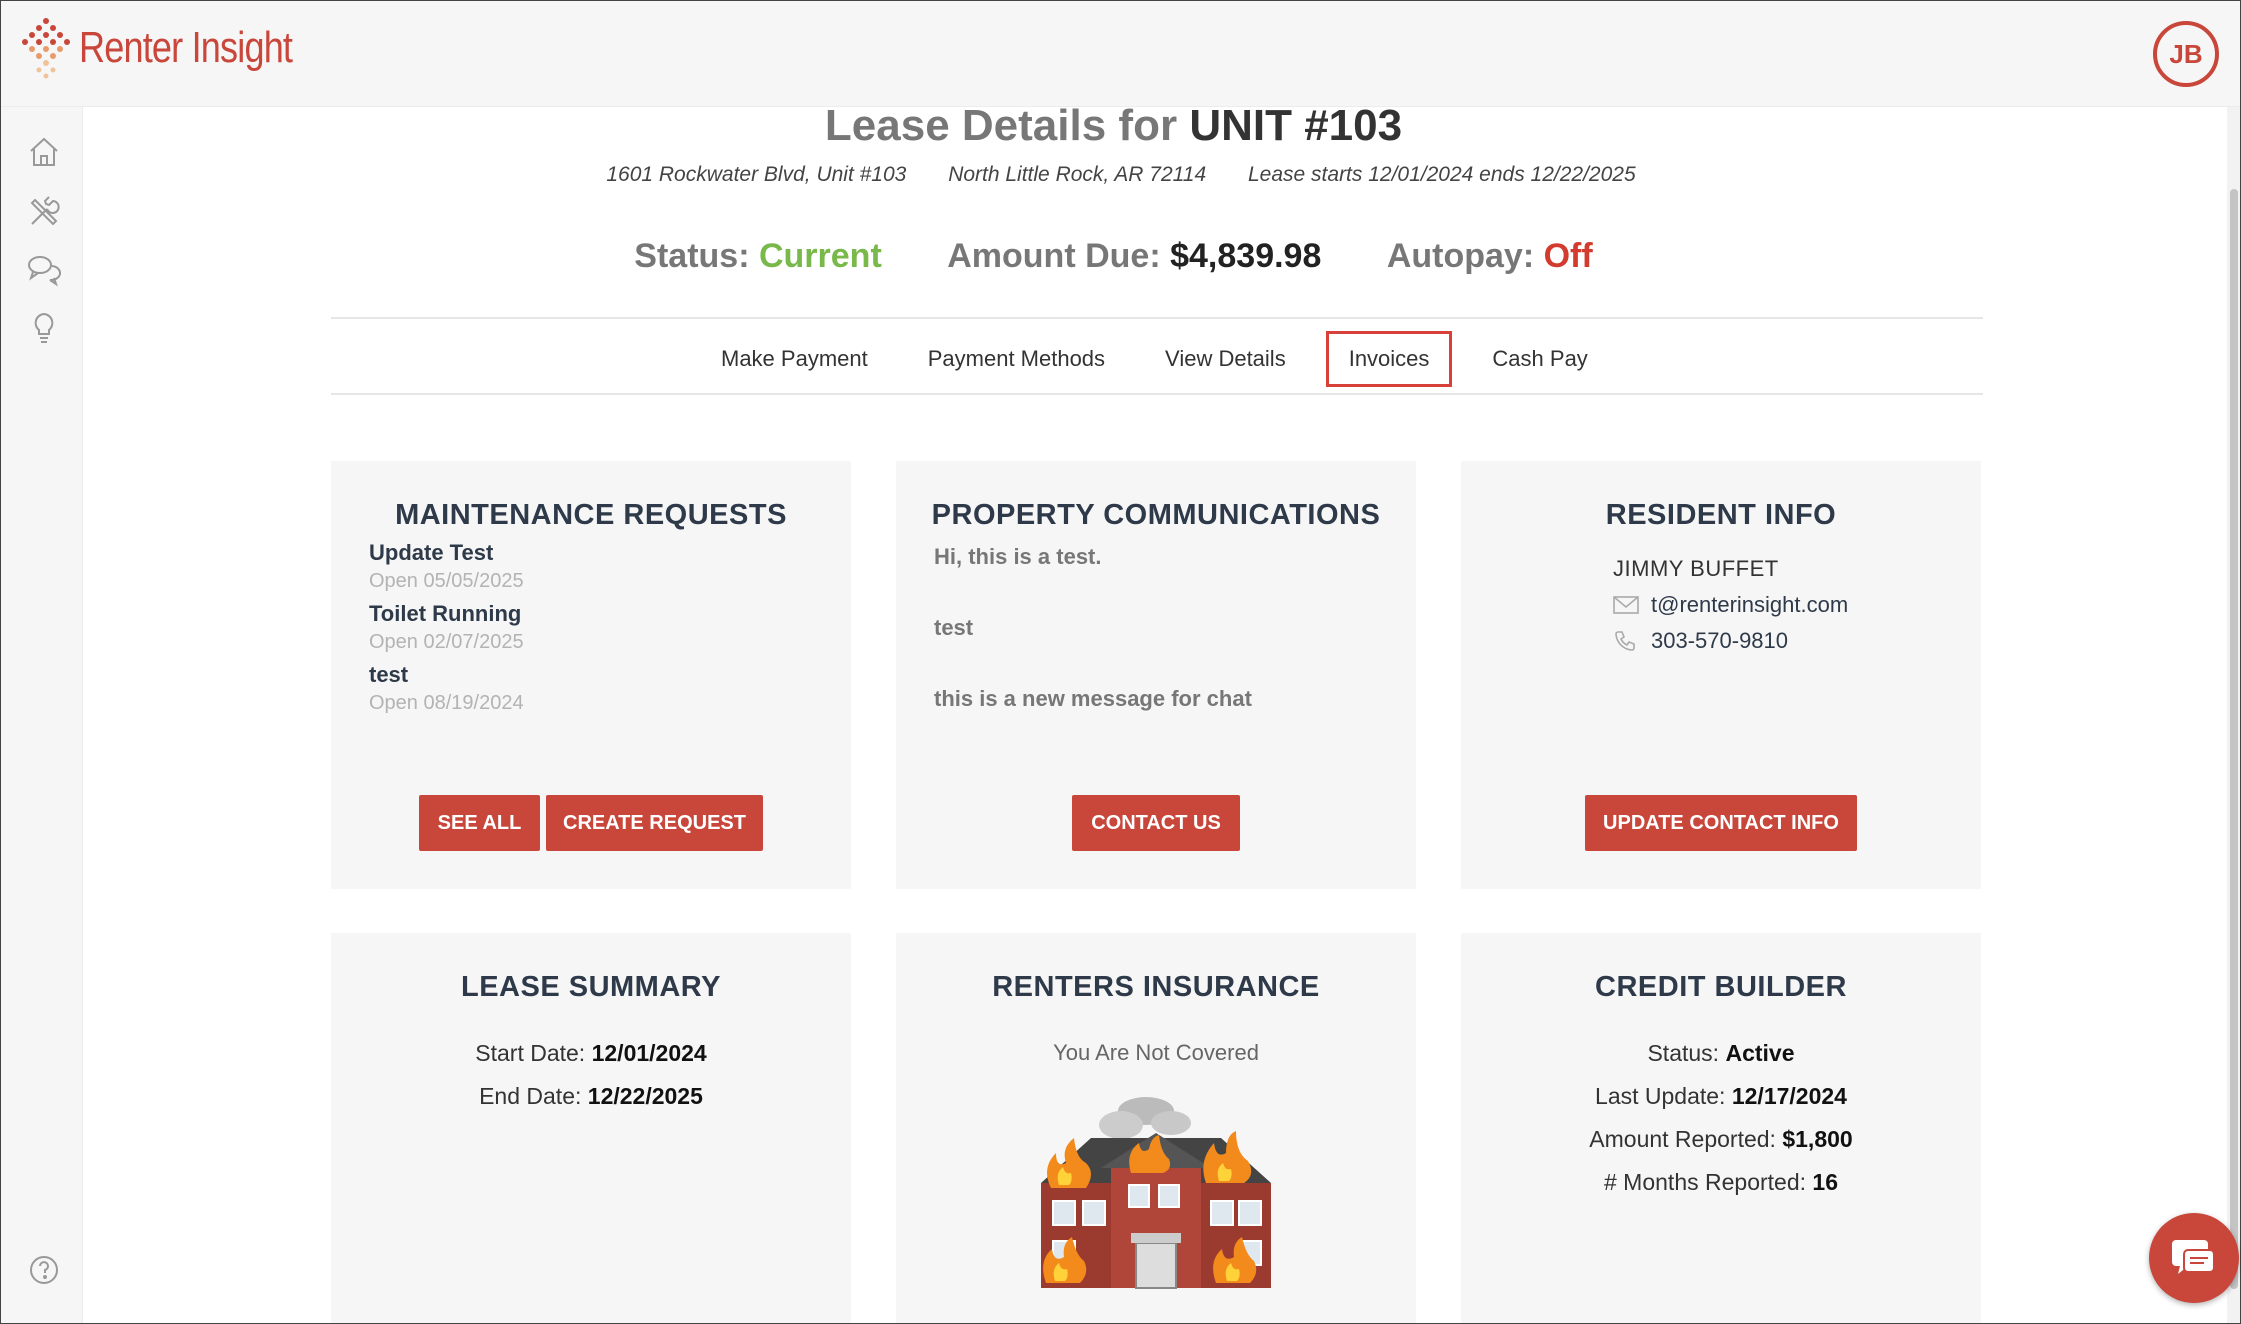 This screenshot has height=1324, width=2241. Describe the element at coordinates (1120, 54) in the screenshot. I see `top-bar: Renter Insight JB` at that location.